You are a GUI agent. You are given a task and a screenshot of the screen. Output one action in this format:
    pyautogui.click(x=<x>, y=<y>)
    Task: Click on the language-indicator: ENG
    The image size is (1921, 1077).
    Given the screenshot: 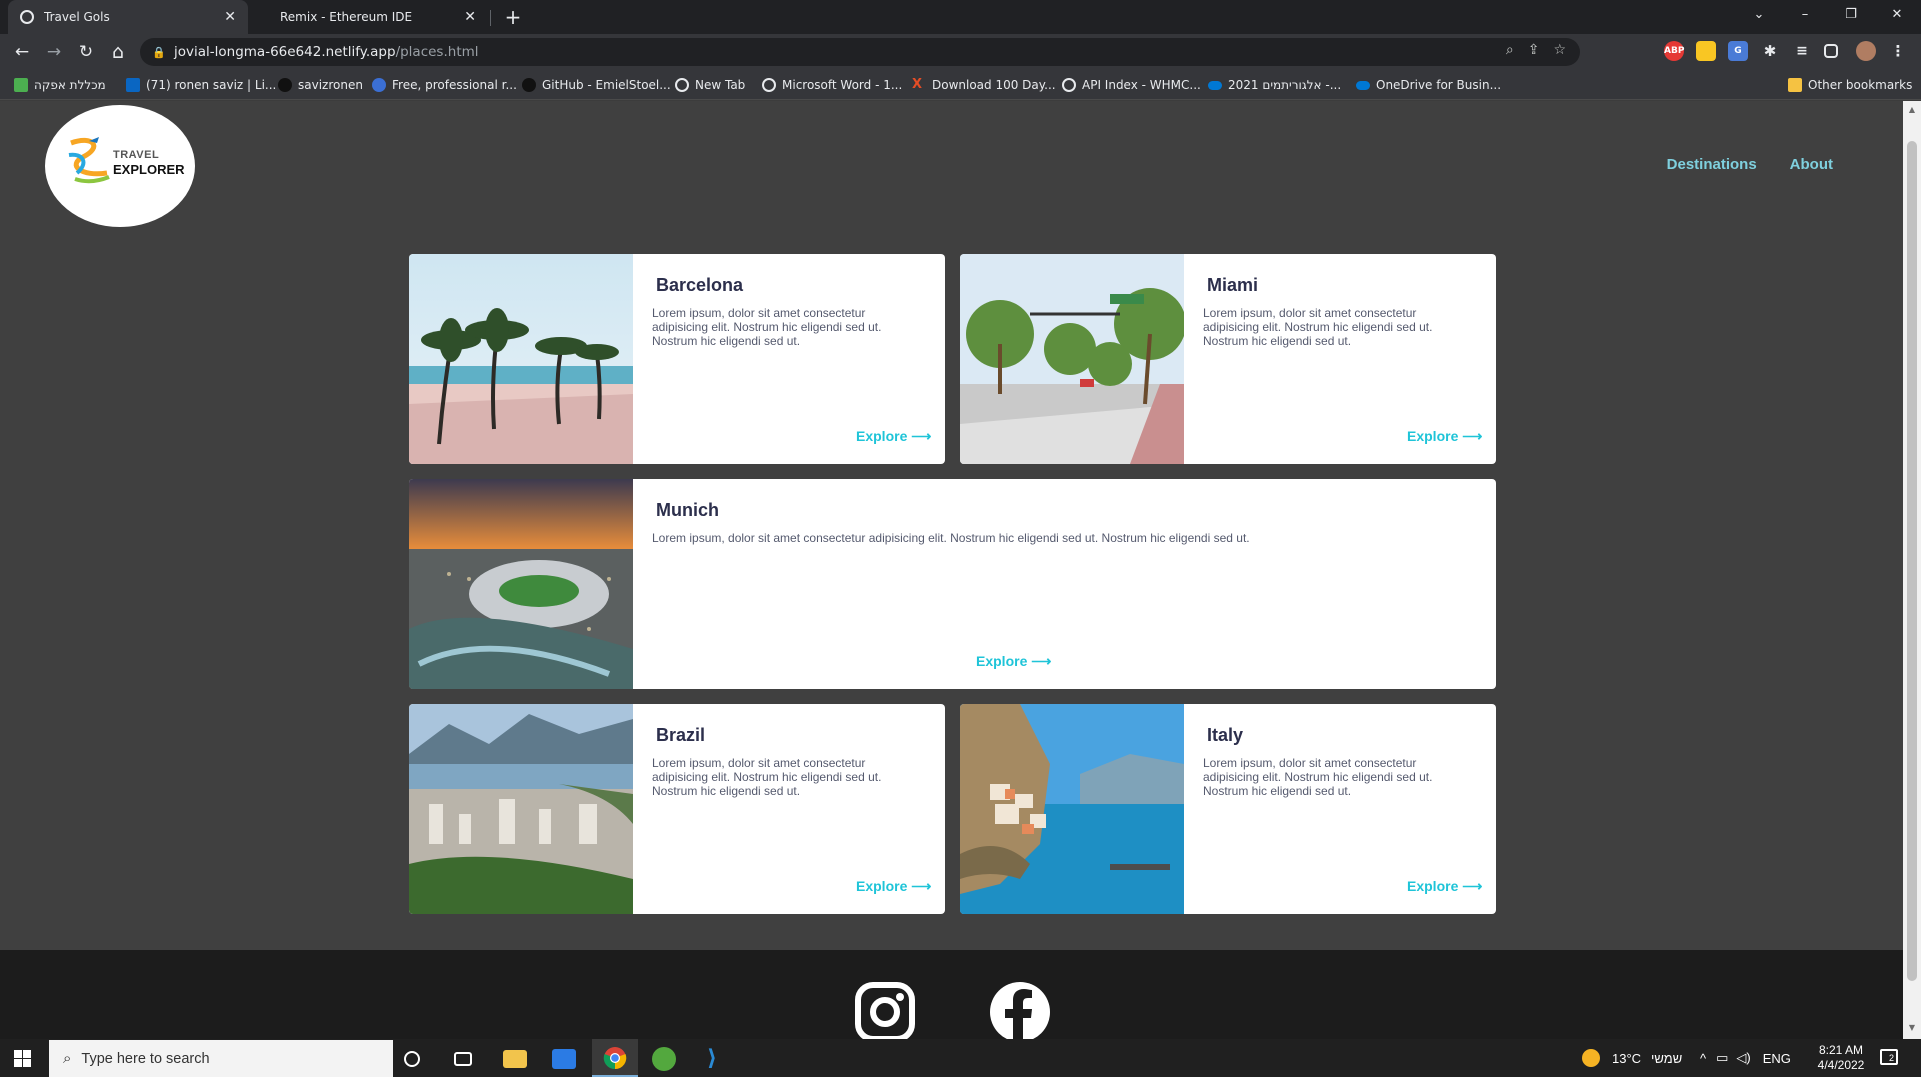 What is the action you would take?
    pyautogui.click(x=1777, y=1058)
    